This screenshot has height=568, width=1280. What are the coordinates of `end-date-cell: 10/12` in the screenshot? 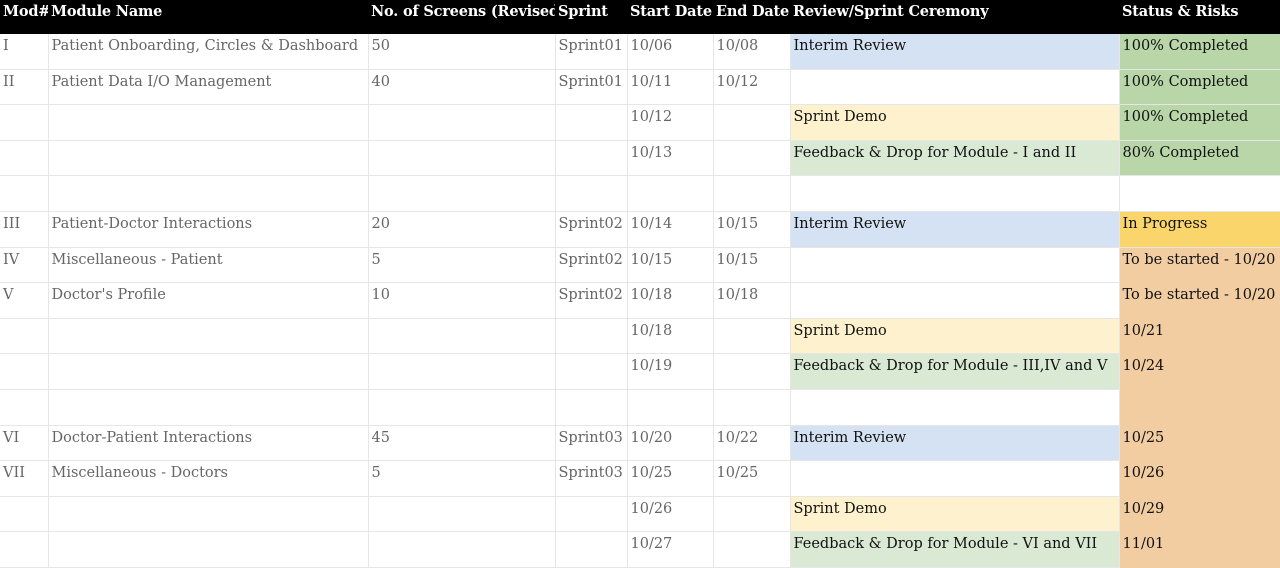 It's located at (752, 87).